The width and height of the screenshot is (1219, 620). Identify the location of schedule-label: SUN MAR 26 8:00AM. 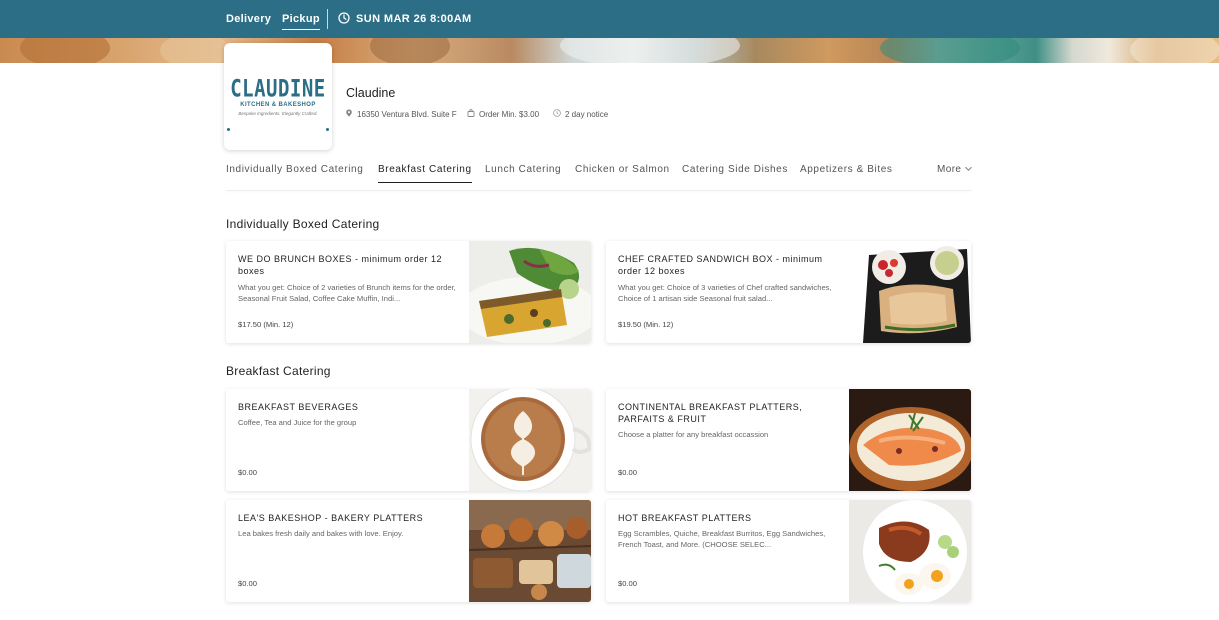
(414, 19).